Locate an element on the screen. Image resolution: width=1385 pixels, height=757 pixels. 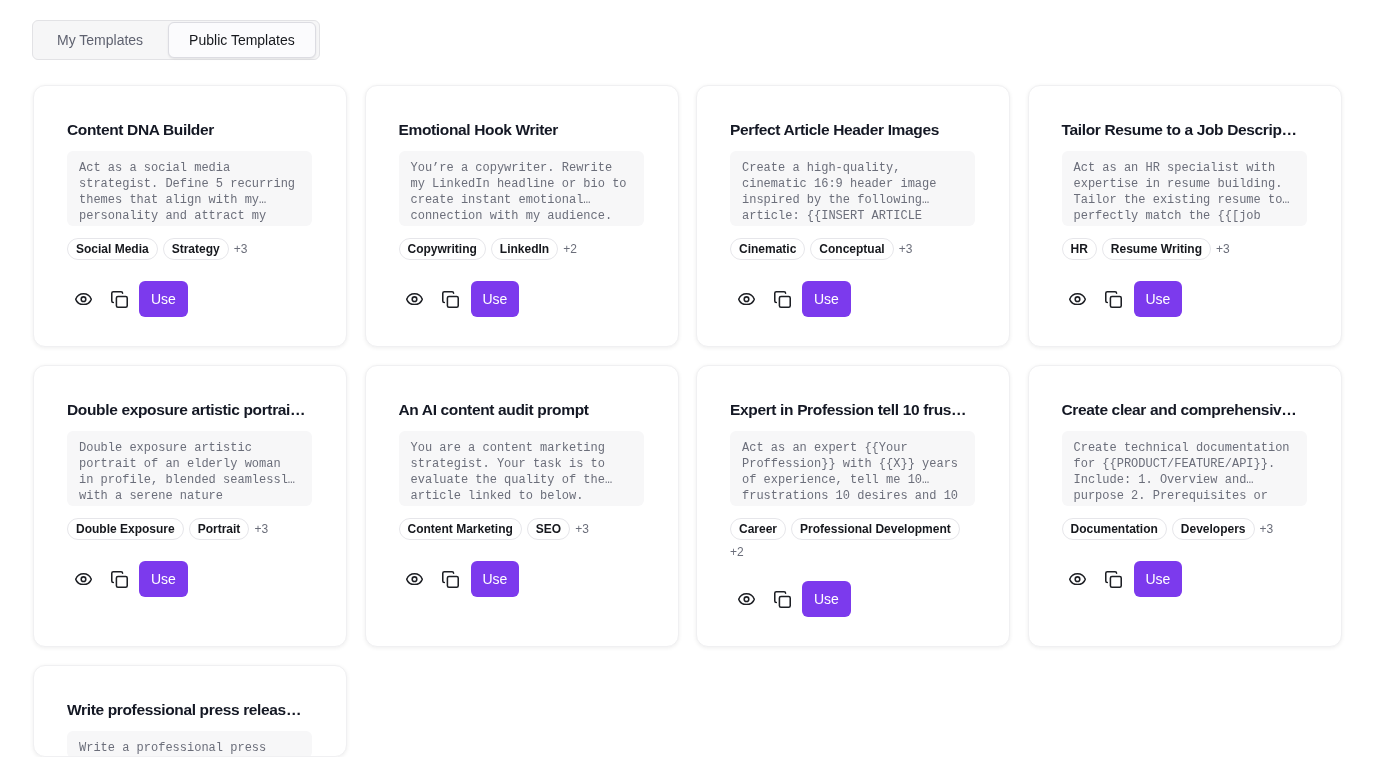
tab-button: My Templates is located at coordinates (100, 40).